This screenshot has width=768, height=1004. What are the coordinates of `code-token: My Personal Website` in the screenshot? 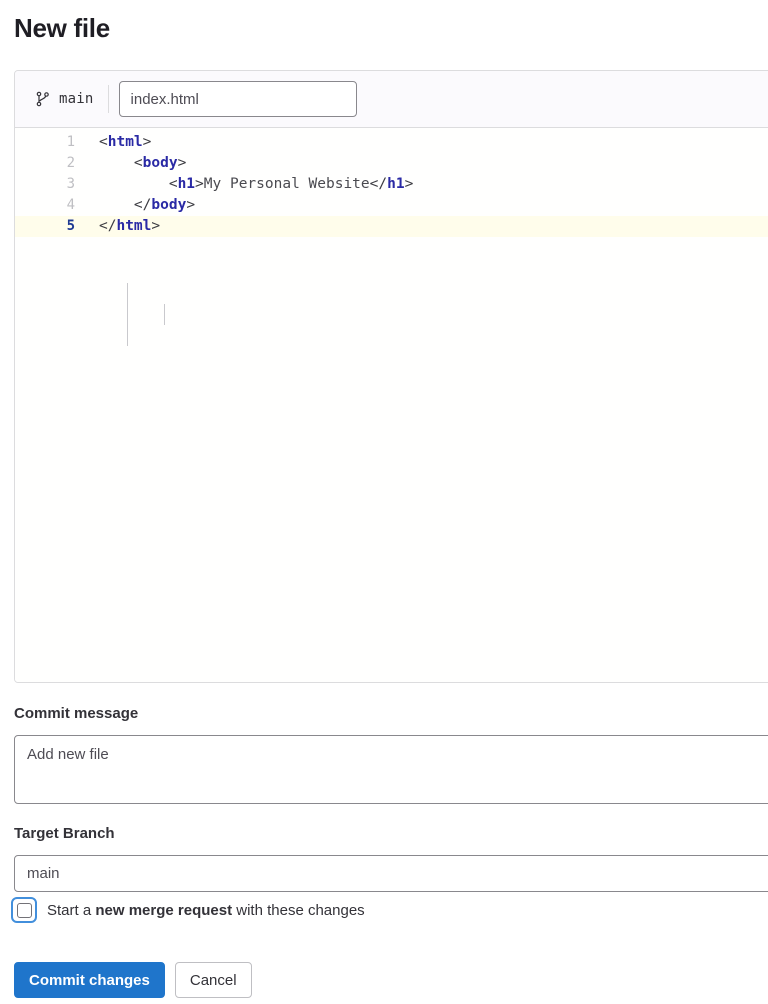 It's located at (286, 184).